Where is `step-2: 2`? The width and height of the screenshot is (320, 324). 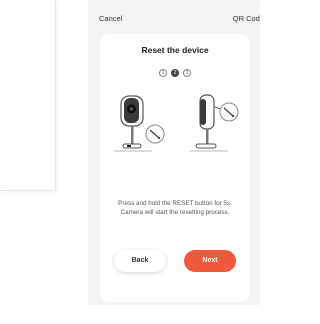 step-2: 2 is located at coordinates (175, 73).